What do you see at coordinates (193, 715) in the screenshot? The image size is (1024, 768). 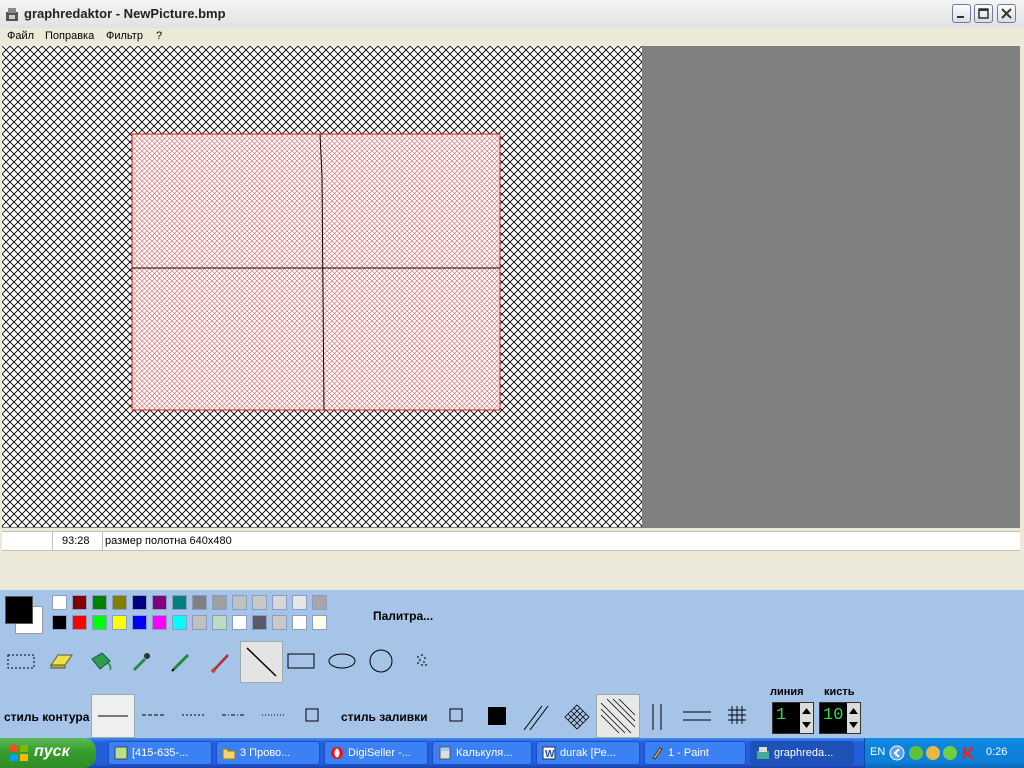 I see `outline-dot-button` at bounding box center [193, 715].